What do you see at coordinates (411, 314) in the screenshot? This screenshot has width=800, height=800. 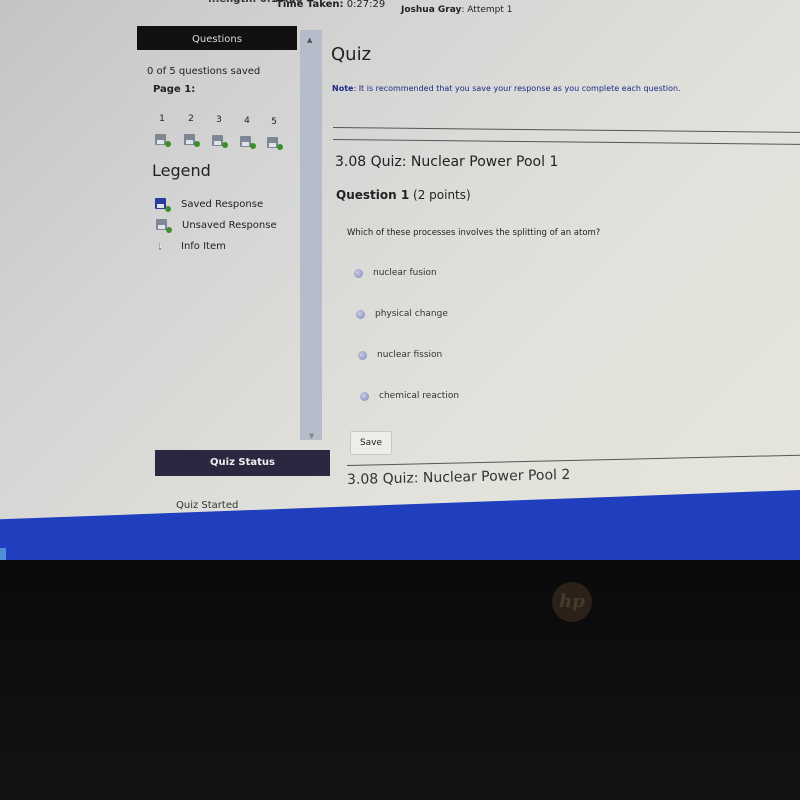 I see `option-label: physical change` at bounding box center [411, 314].